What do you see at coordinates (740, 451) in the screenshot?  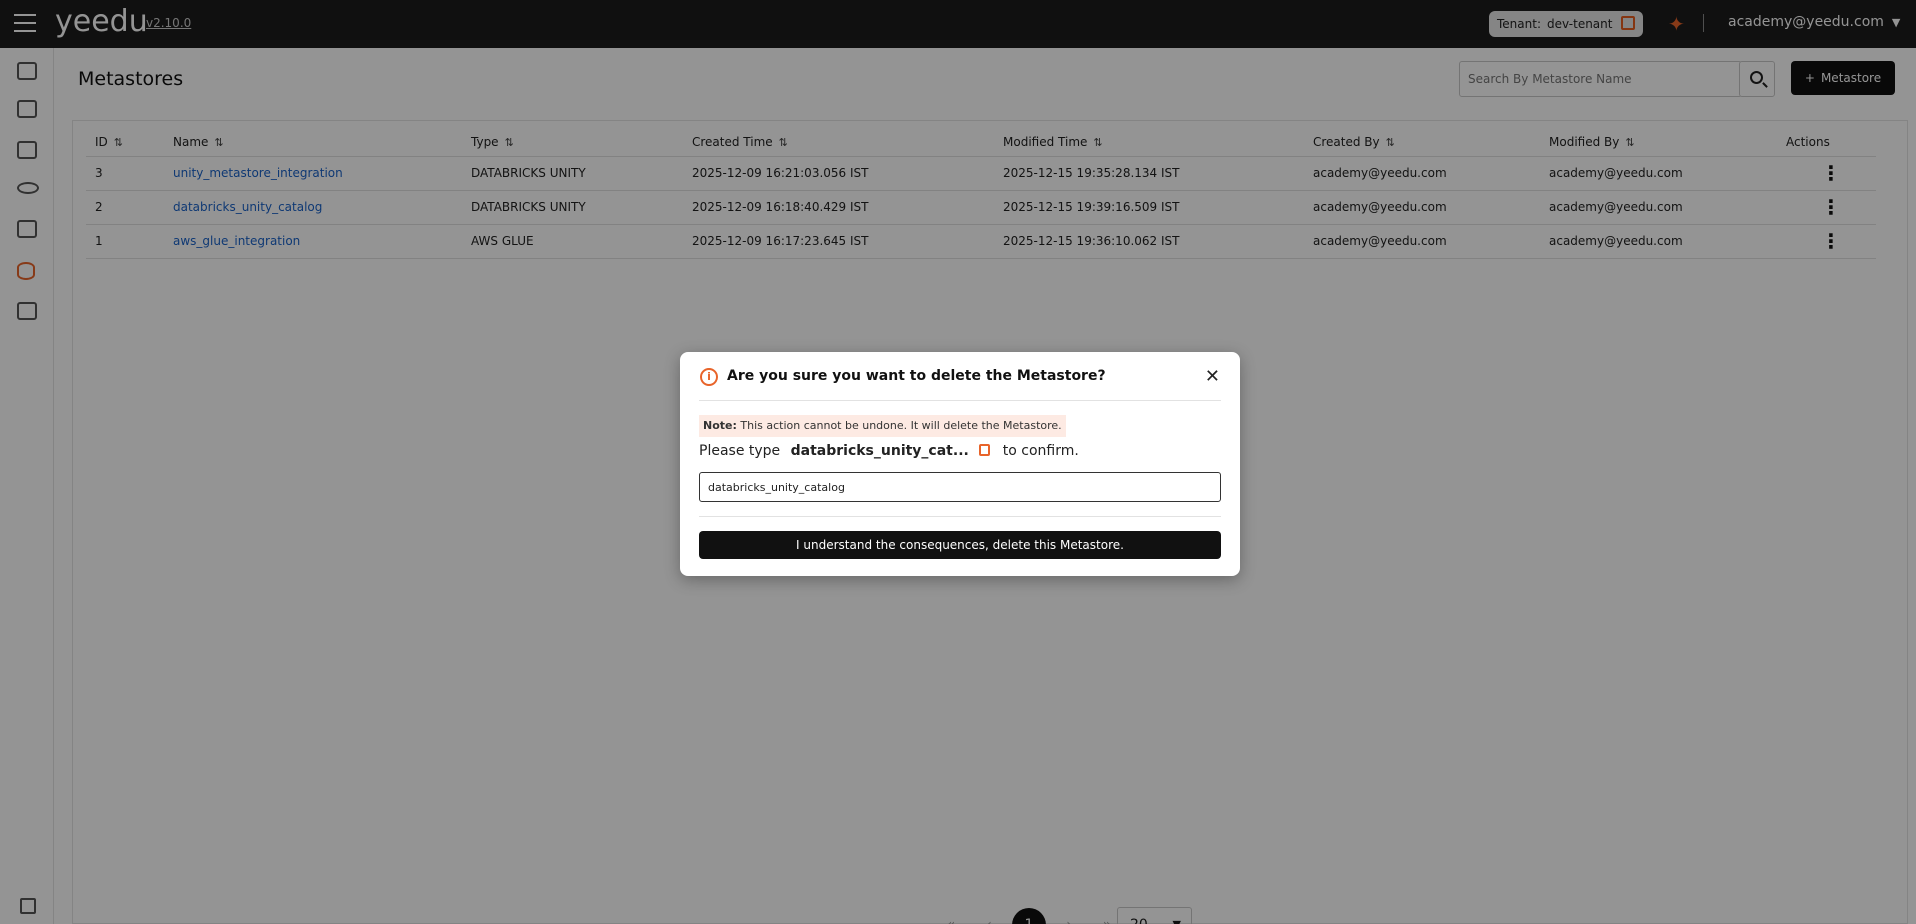 I see `prompt-prefix: Please type` at bounding box center [740, 451].